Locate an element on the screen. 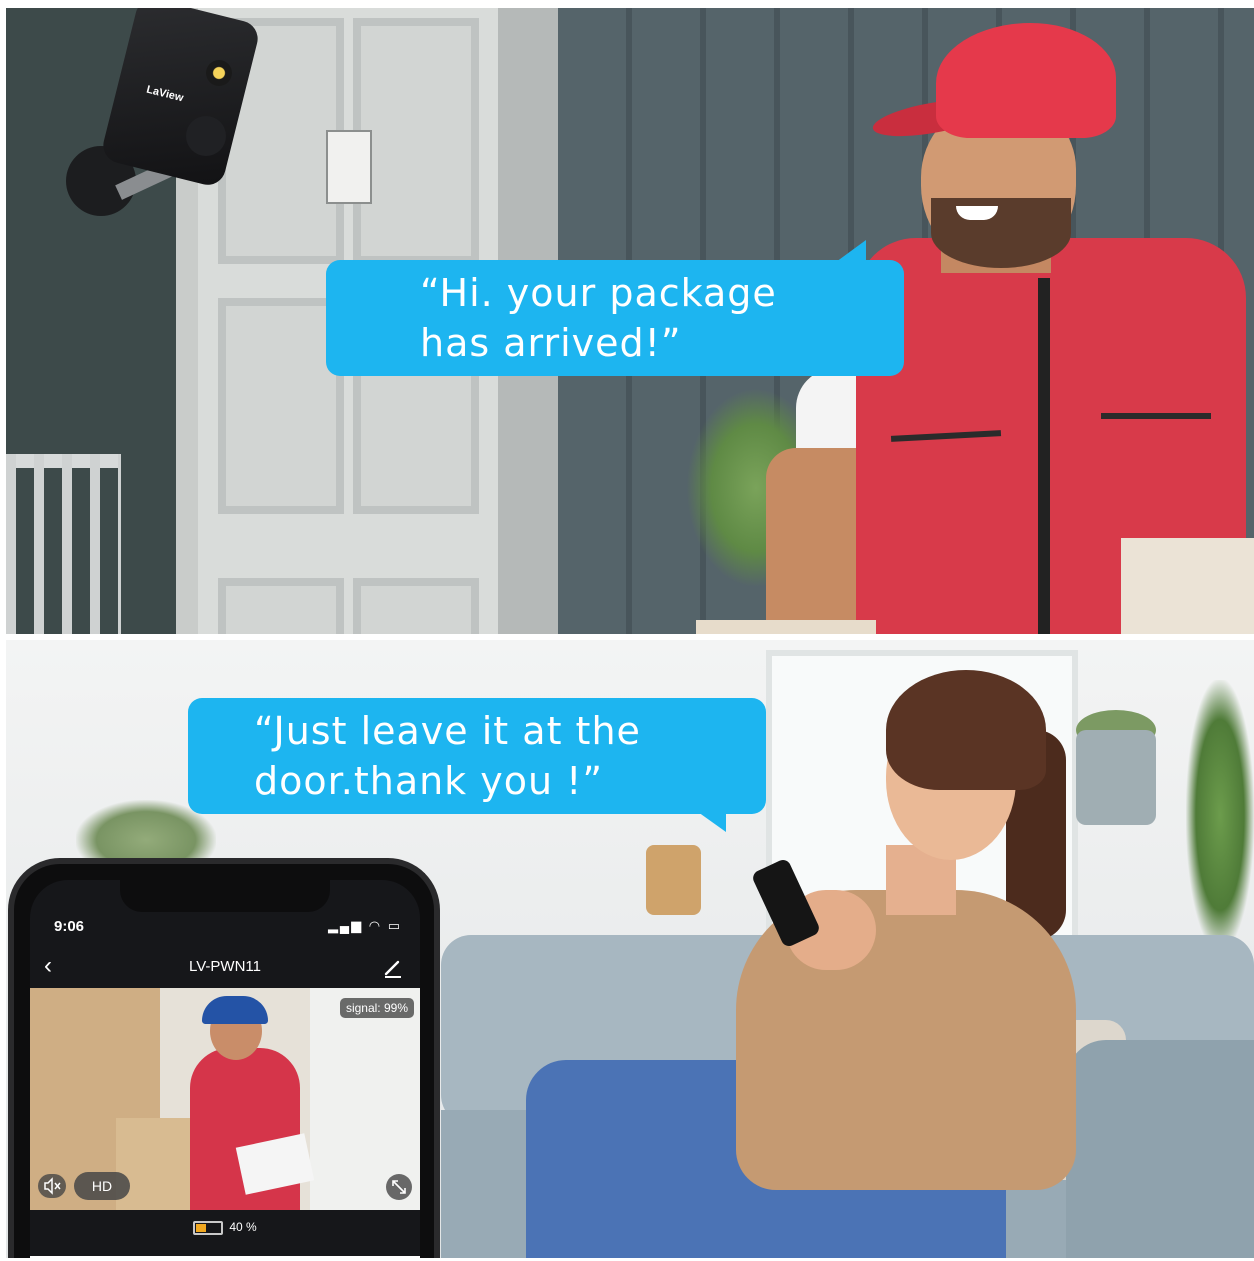  live-video-feed: signal: 99% HD is located at coordinates (225, 1099).